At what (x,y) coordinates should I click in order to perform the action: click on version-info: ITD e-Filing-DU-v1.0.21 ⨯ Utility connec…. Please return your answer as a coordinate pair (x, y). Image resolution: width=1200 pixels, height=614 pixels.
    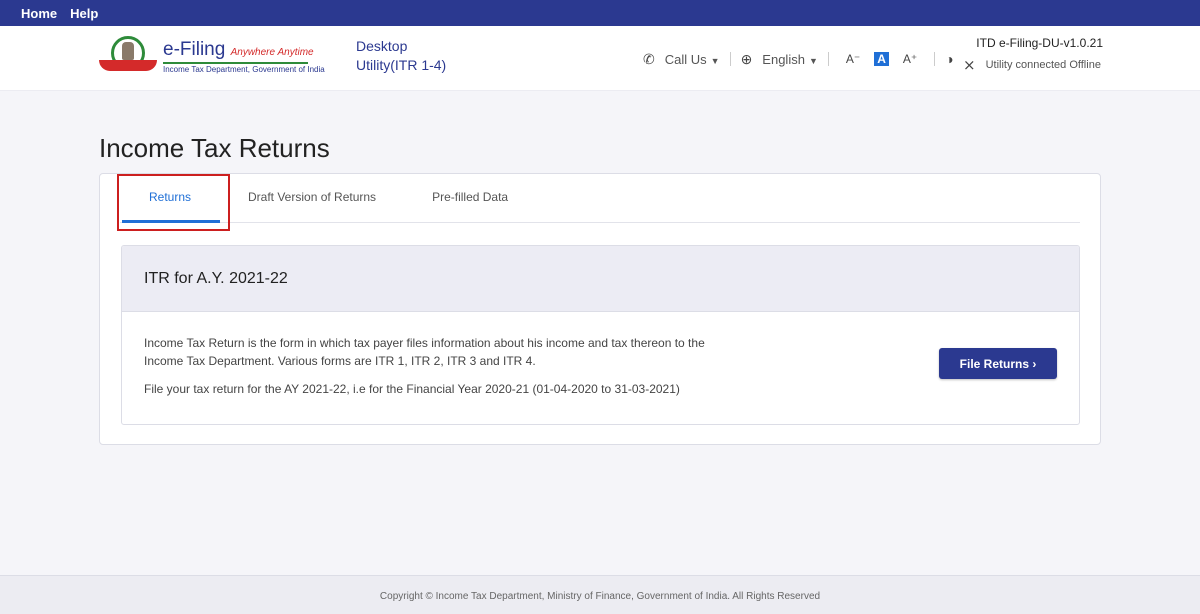
    Looking at the image, I should click on (1033, 55).